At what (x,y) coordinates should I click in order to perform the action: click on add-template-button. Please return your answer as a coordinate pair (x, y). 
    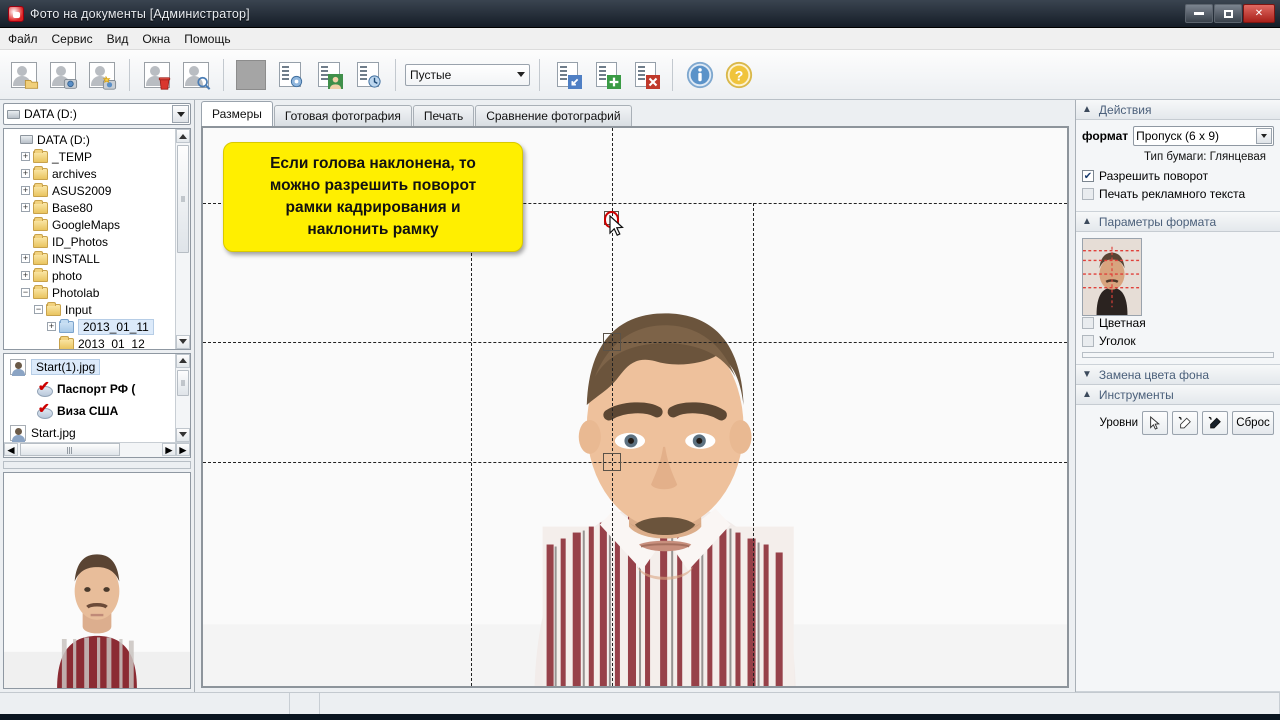
    Looking at the image, I should click on (606, 75).